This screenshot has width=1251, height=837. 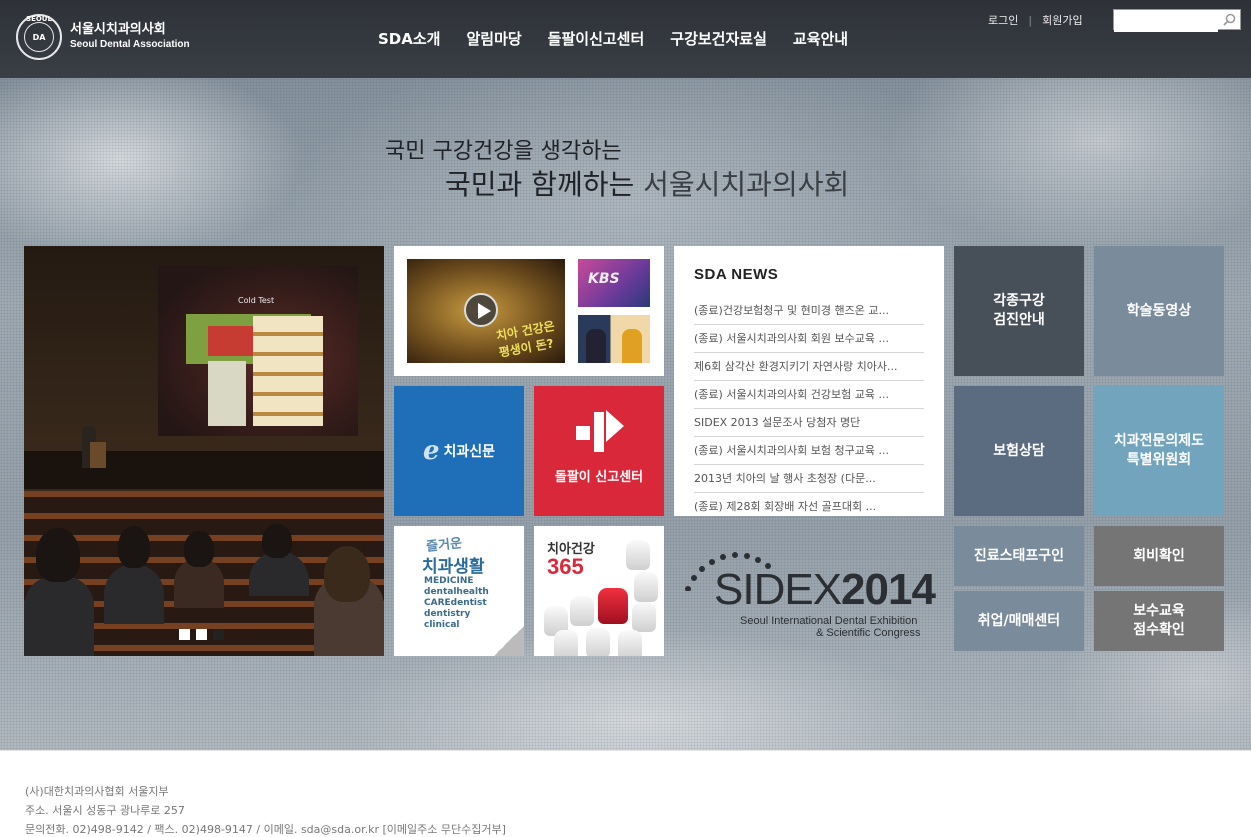 What do you see at coordinates (118, 29) in the screenshot?
I see `logo-korean-name: 서울시치과의사회` at bounding box center [118, 29].